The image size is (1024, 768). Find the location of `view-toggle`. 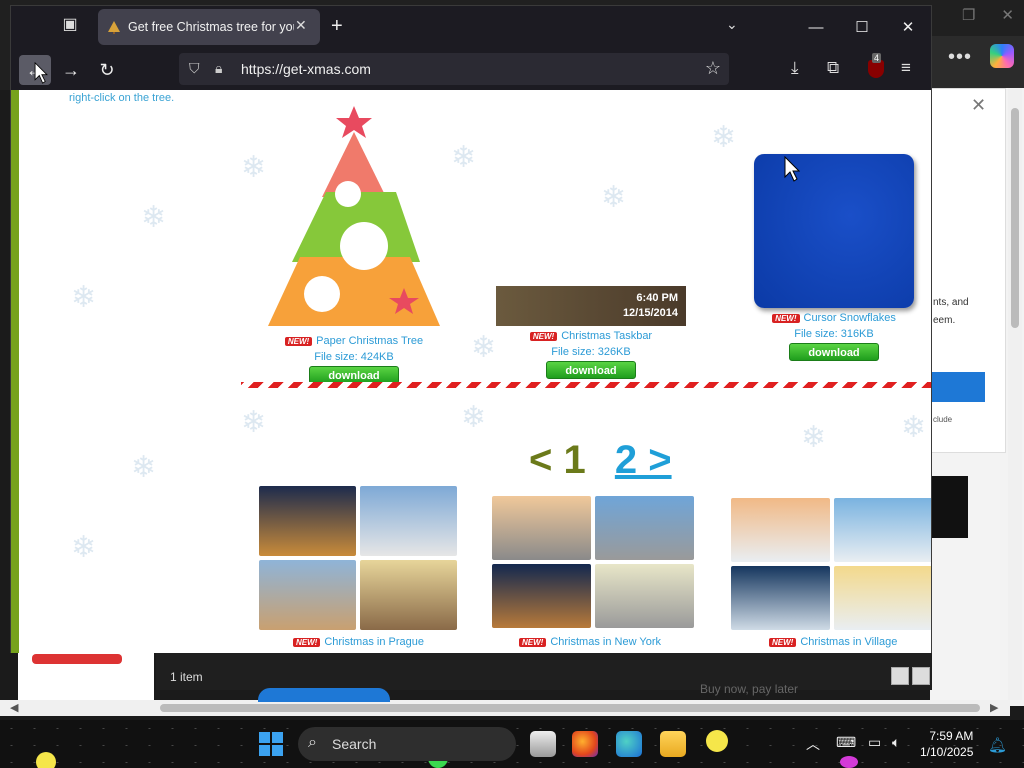

view-toggle is located at coordinates (910, 676).